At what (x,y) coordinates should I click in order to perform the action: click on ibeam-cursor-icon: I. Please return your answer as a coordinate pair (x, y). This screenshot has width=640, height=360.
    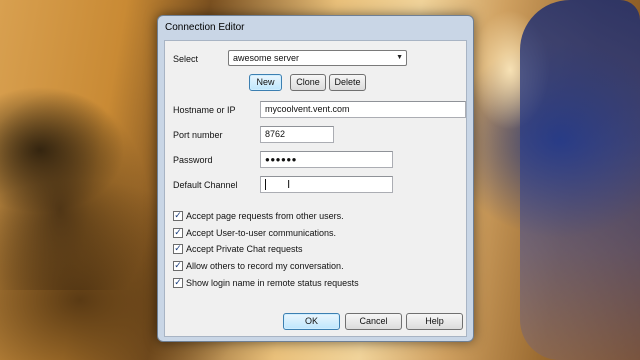
    Looking at the image, I should click on (289, 184).